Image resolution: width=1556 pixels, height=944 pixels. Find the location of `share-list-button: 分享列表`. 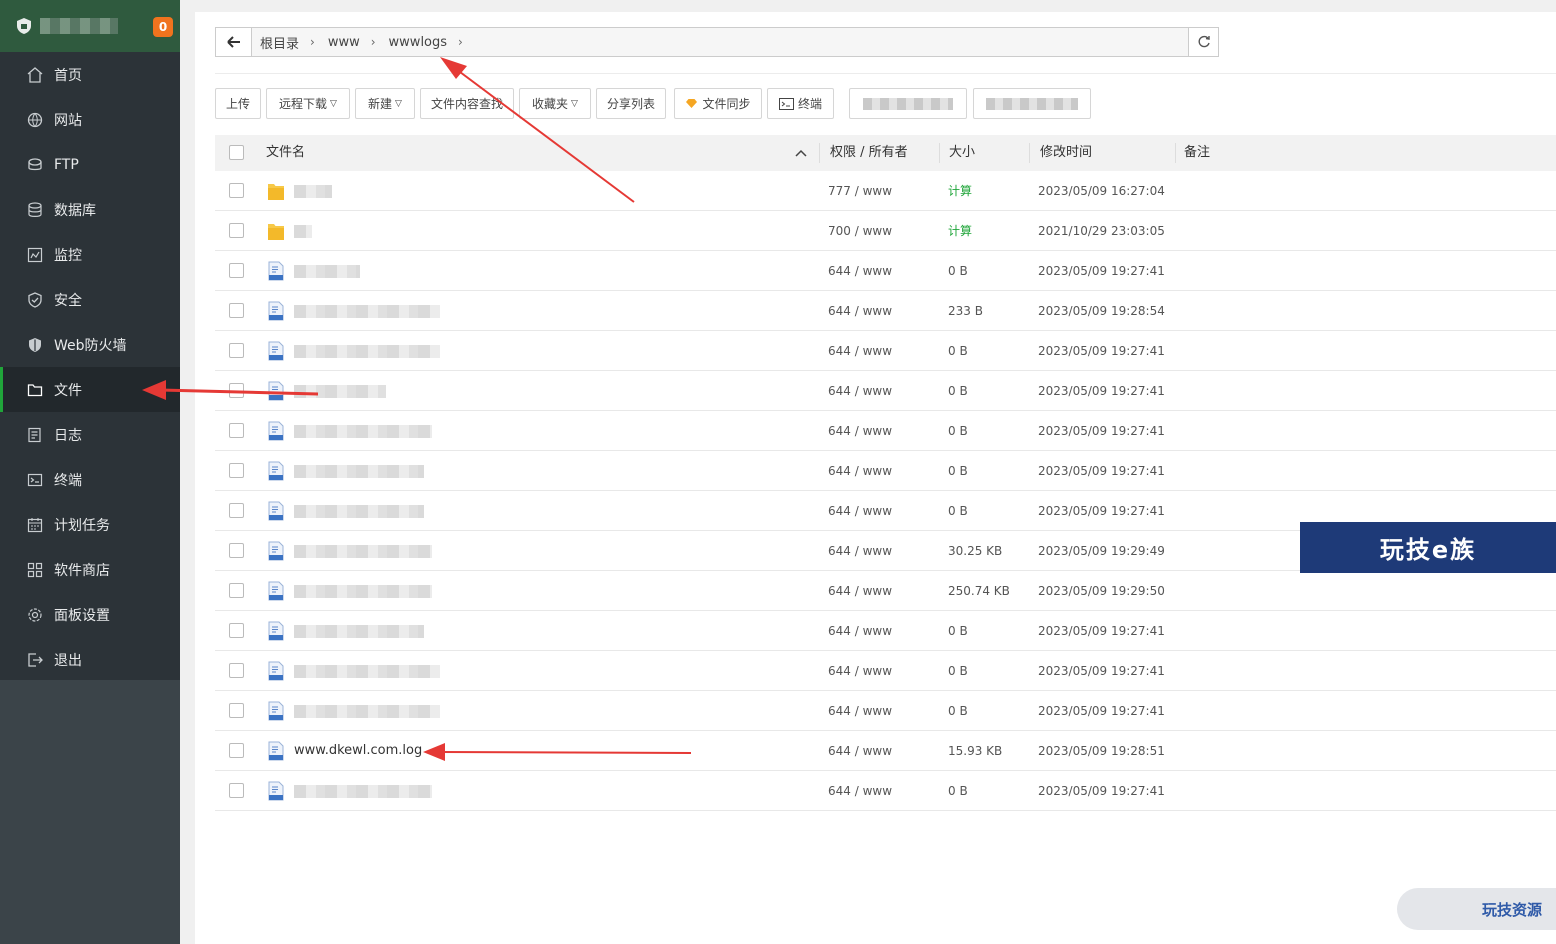

share-list-button: 分享列表 is located at coordinates (631, 103).